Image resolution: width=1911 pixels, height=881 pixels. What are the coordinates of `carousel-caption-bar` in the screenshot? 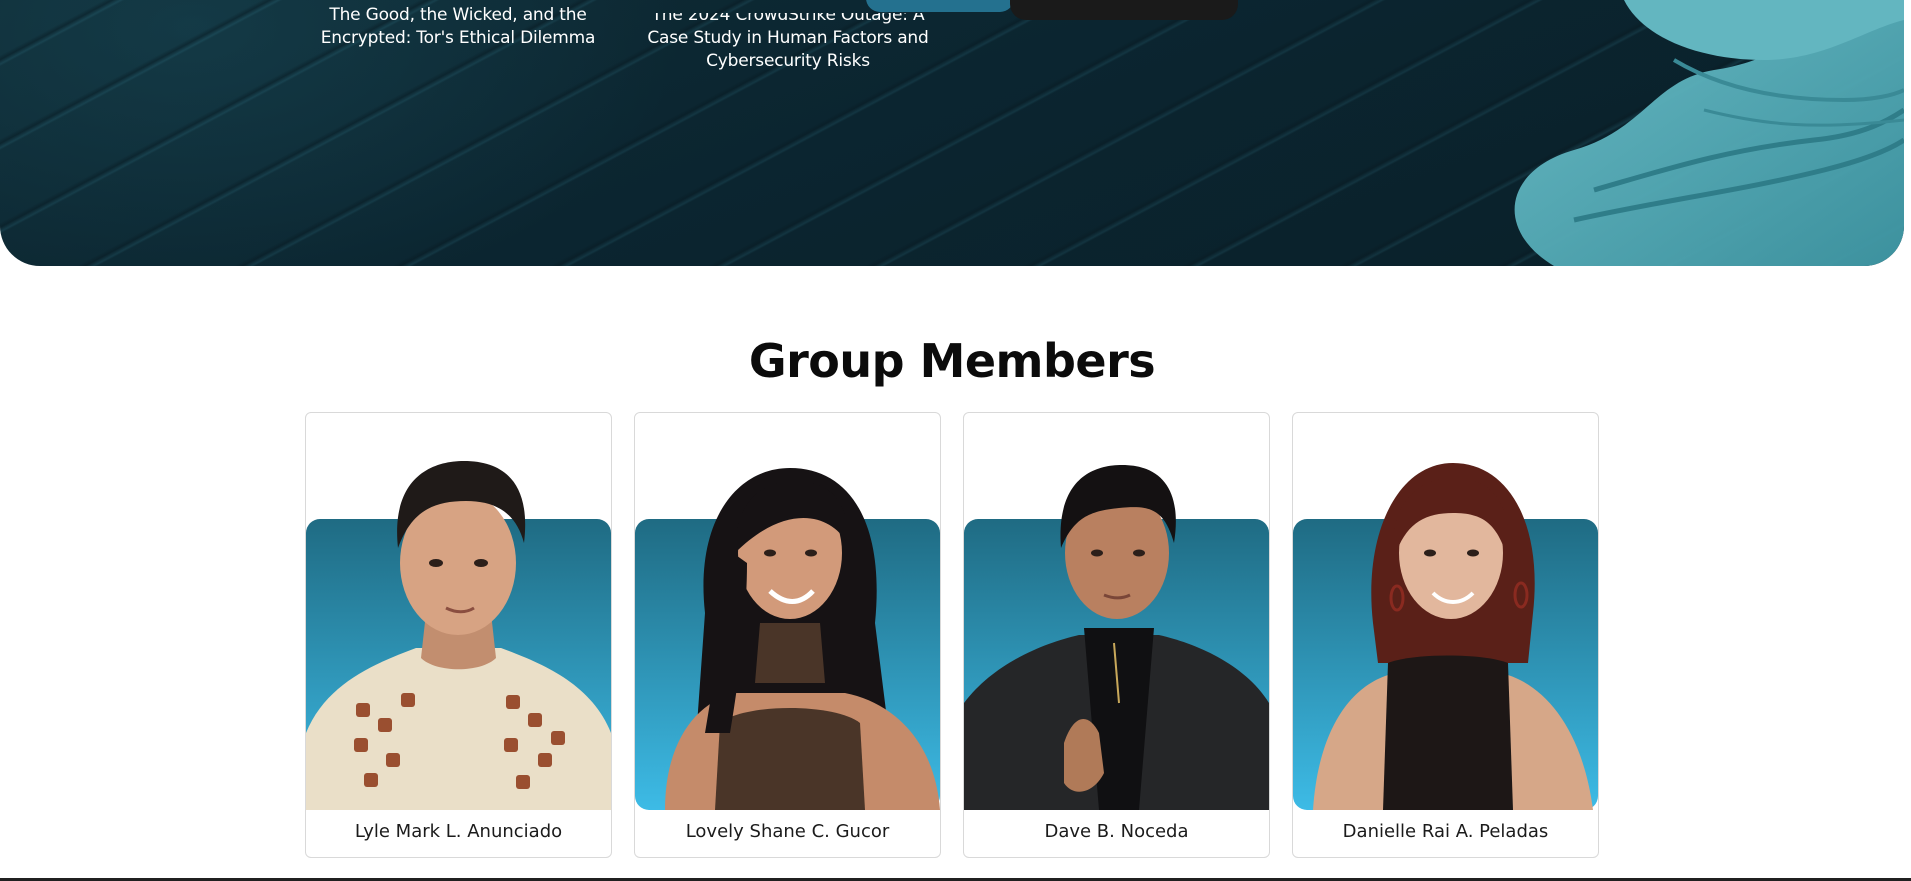 It's located at (1124, 10).